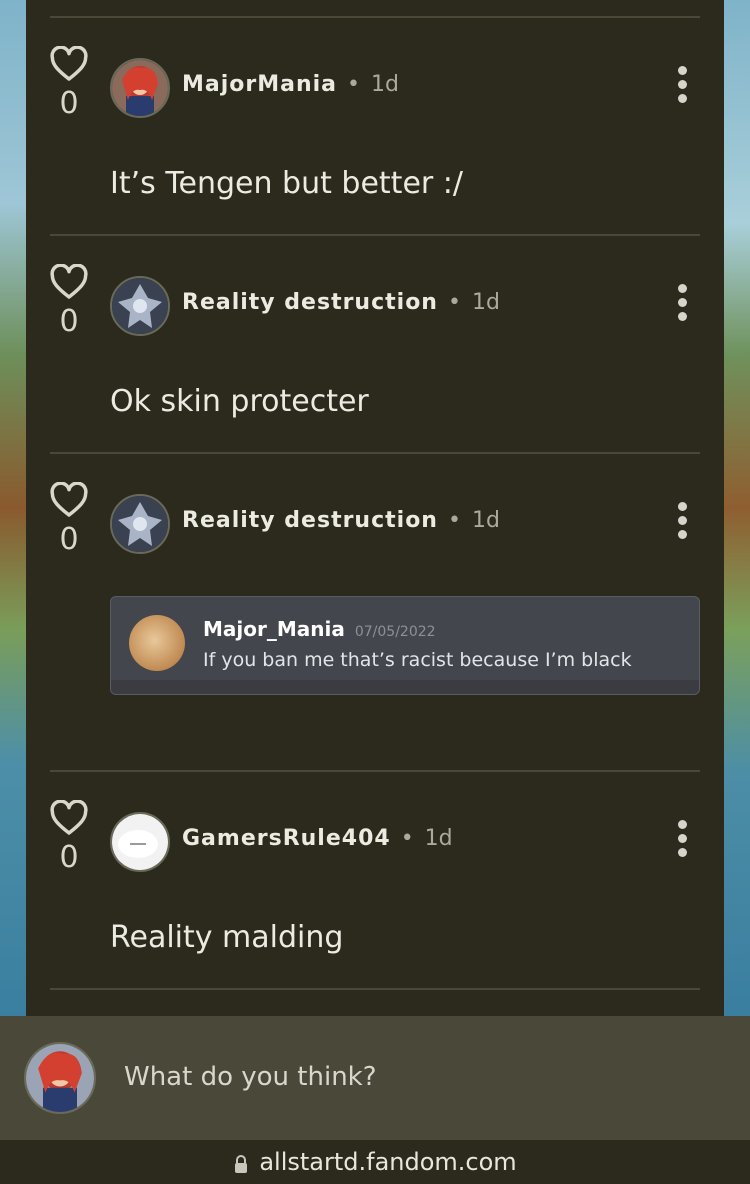 The width and height of the screenshot is (750, 1184). What do you see at coordinates (274, 629) in the screenshot?
I see `embed-author-name: Major_Mania` at bounding box center [274, 629].